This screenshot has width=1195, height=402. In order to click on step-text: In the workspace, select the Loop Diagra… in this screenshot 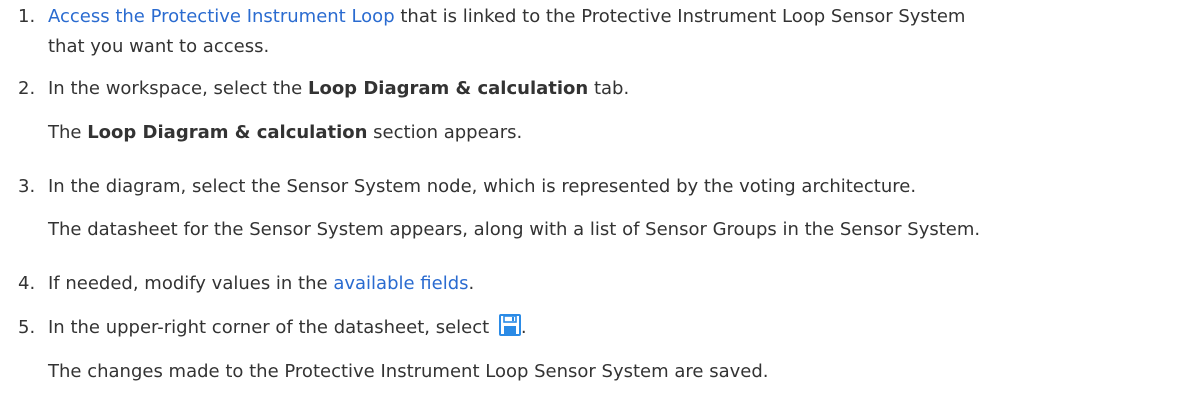, I will do `click(619, 89)`.